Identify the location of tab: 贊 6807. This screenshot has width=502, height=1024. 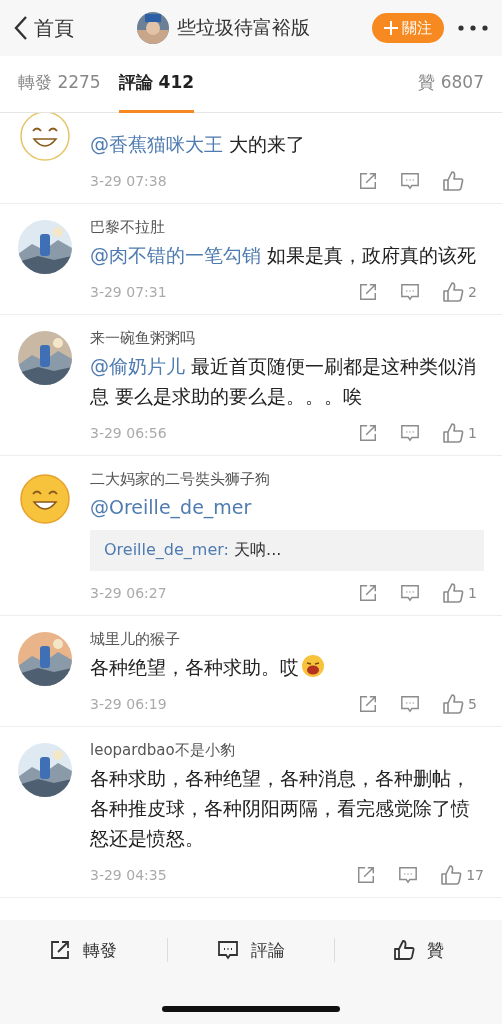
(451, 84).